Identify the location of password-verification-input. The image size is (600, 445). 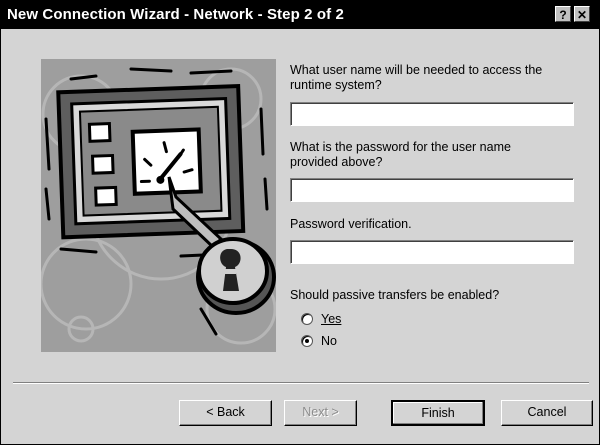
(432, 252).